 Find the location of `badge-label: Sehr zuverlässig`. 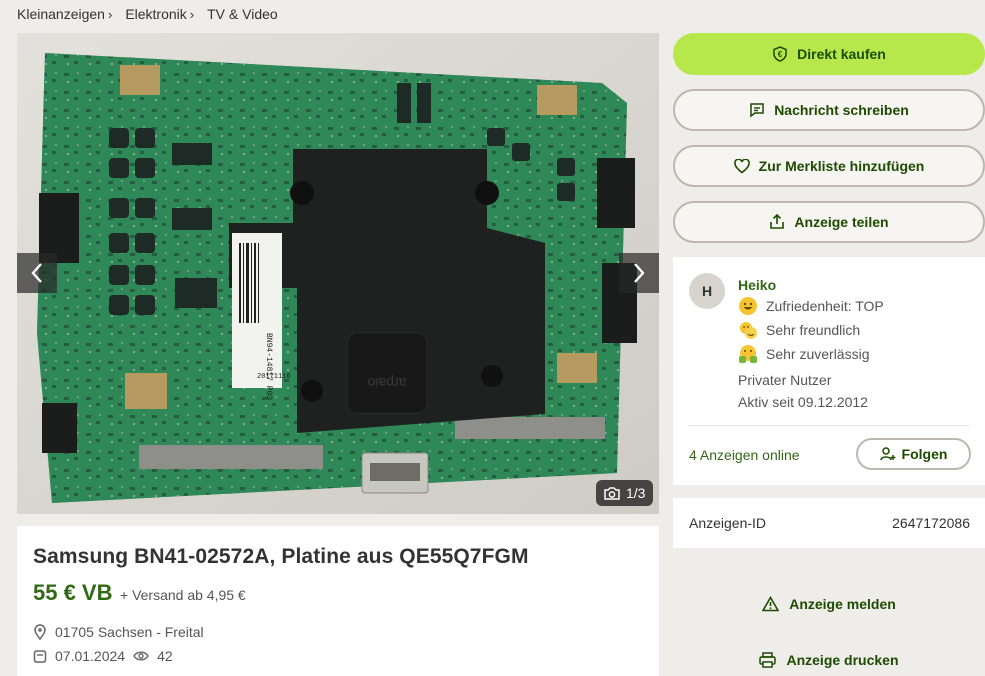

badge-label: Sehr zuverlässig is located at coordinates (818, 354).